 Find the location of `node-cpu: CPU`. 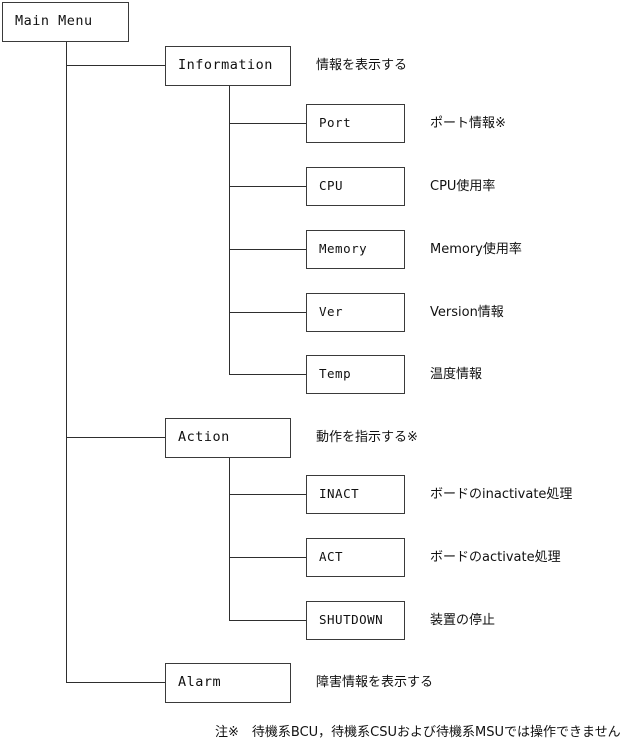

node-cpu: CPU is located at coordinates (355, 186).